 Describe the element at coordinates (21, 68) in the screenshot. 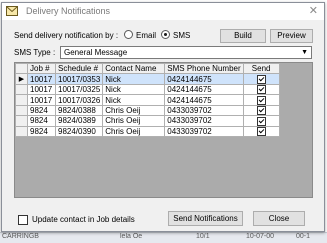

I see `row-header-corner` at that location.